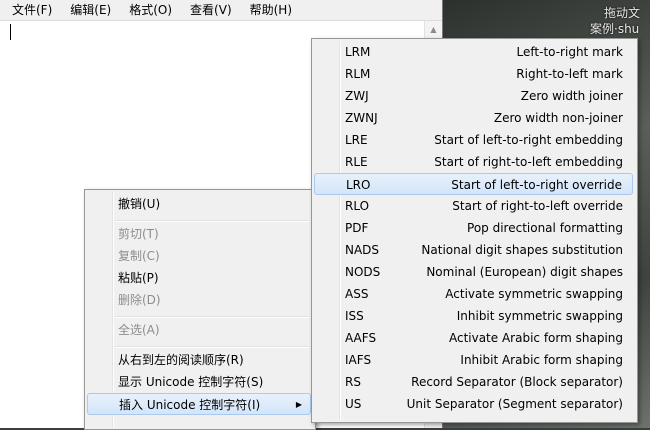  I want to click on unicode-code: ZWJ, so click(357, 96).